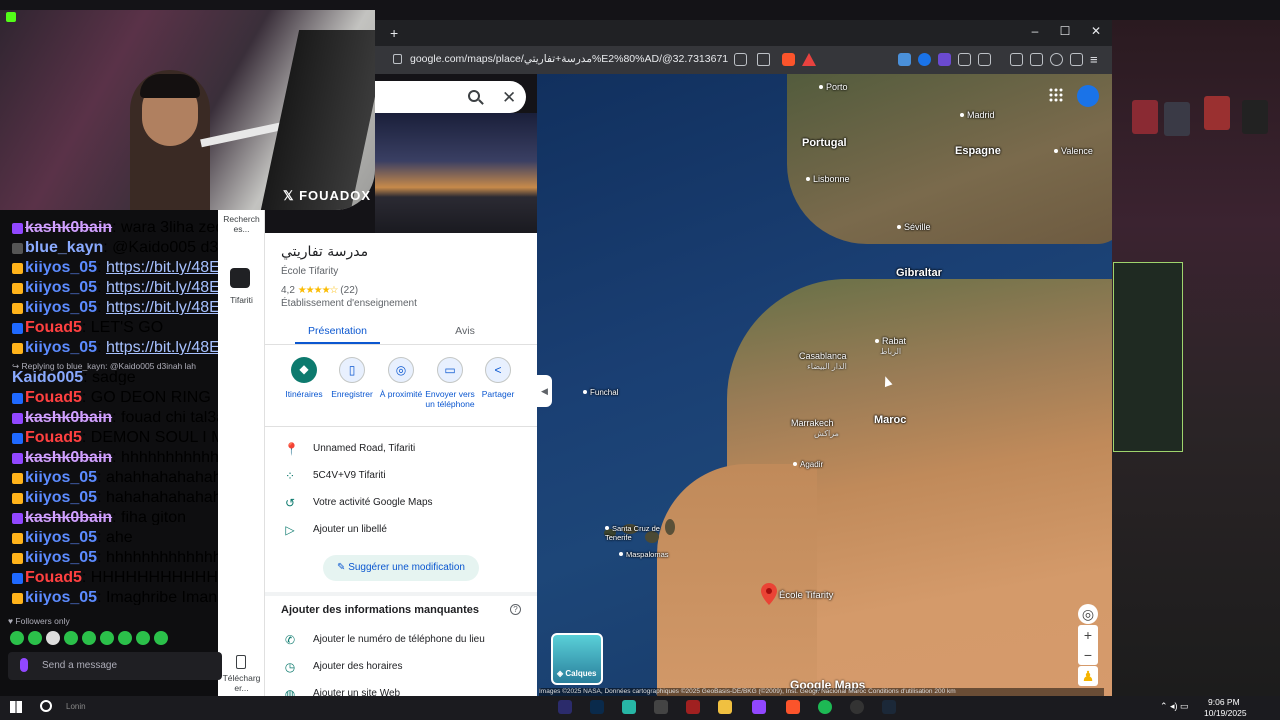 Image resolution: width=1280 pixels, height=720 pixels. Describe the element at coordinates (944, 59) in the screenshot. I see `extension-purple-icon` at that location.